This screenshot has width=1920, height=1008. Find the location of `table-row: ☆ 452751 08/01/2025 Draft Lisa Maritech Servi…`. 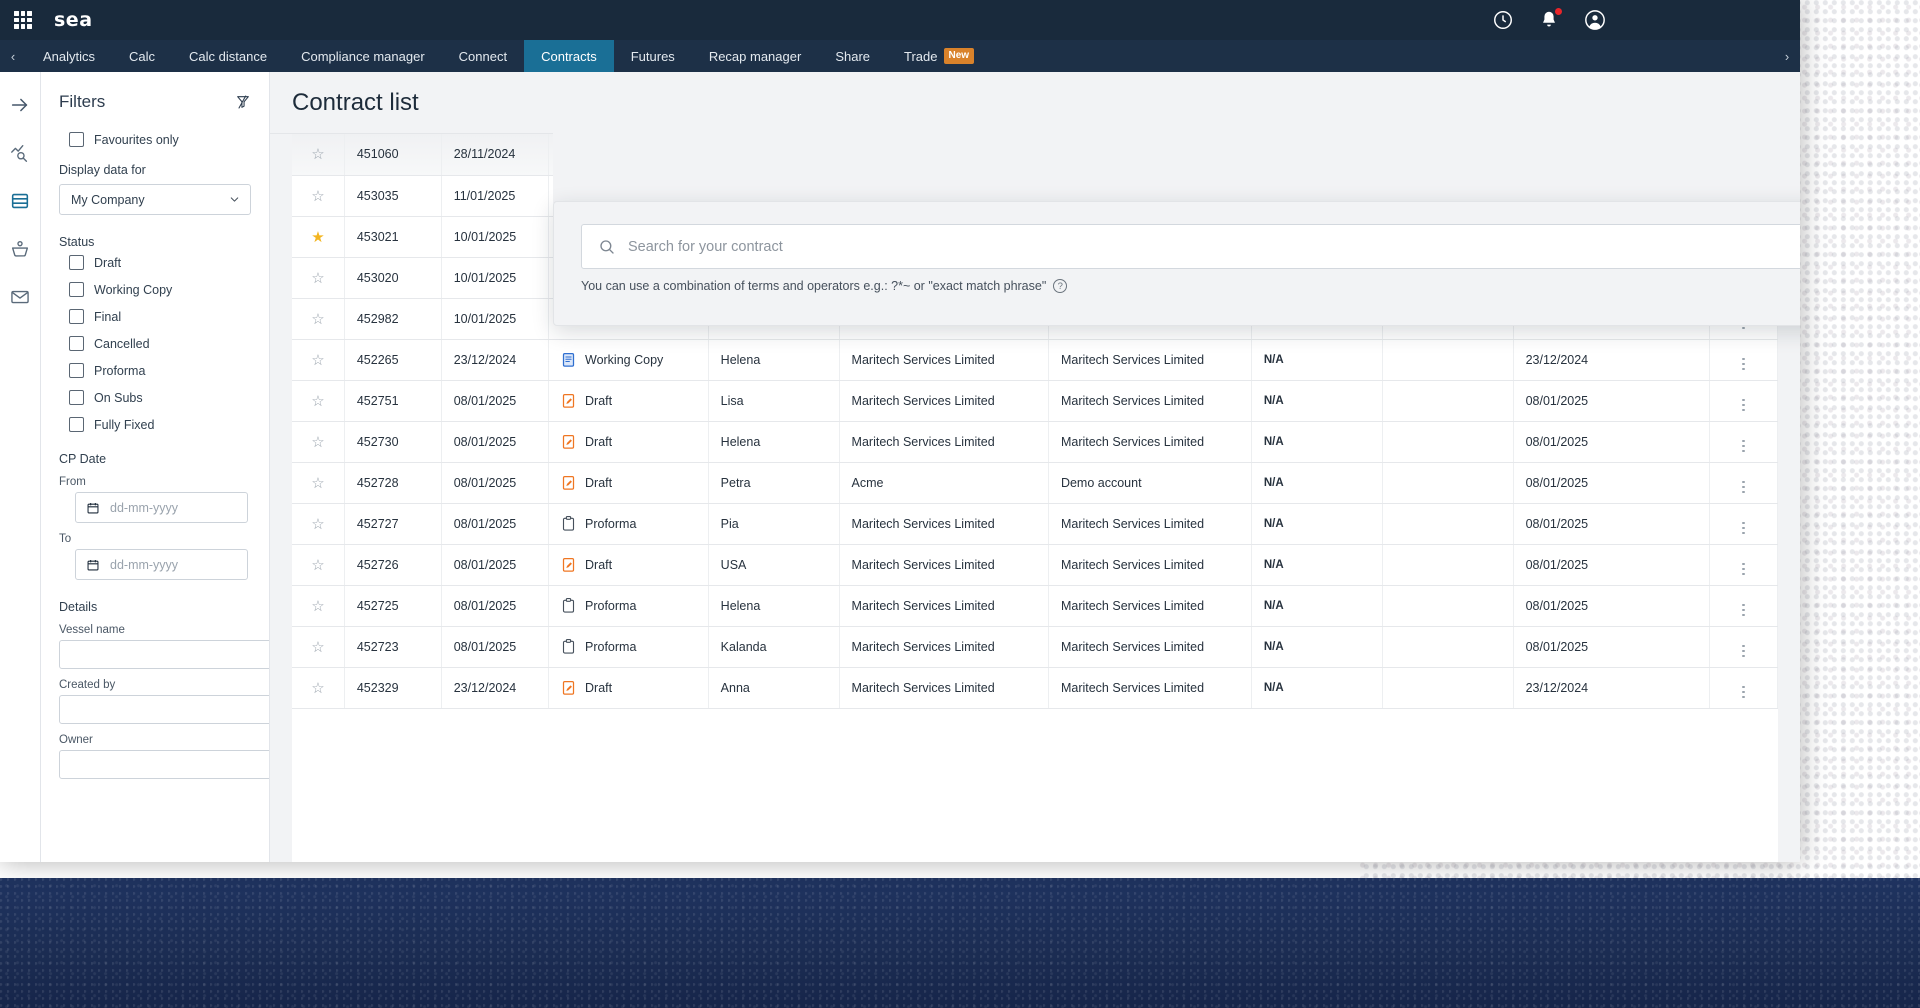

table-row: ☆ 452751 08/01/2025 Draft Lisa Maritech Servi… is located at coordinates (1035, 401).